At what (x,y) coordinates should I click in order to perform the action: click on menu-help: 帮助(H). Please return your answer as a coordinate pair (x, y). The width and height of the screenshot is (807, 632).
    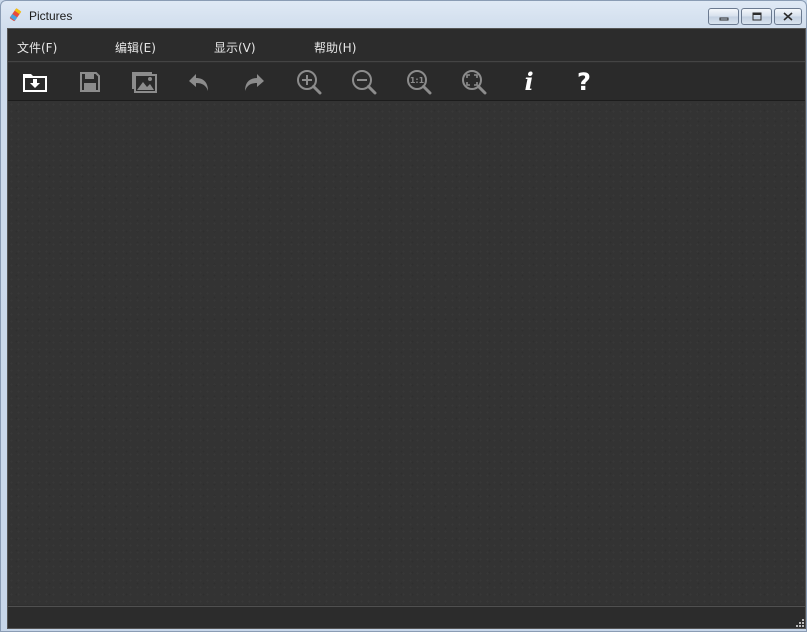
    Looking at the image, I should click on (335, 47).